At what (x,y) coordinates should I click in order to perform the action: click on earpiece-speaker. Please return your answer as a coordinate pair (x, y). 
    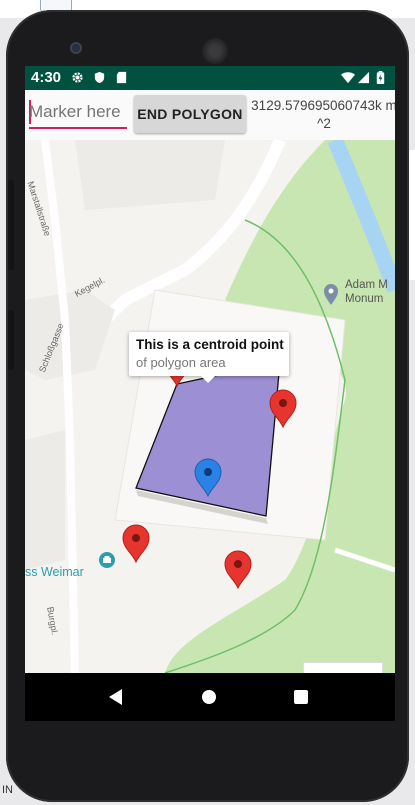
    Looking at the image, I should click on (215, 51).